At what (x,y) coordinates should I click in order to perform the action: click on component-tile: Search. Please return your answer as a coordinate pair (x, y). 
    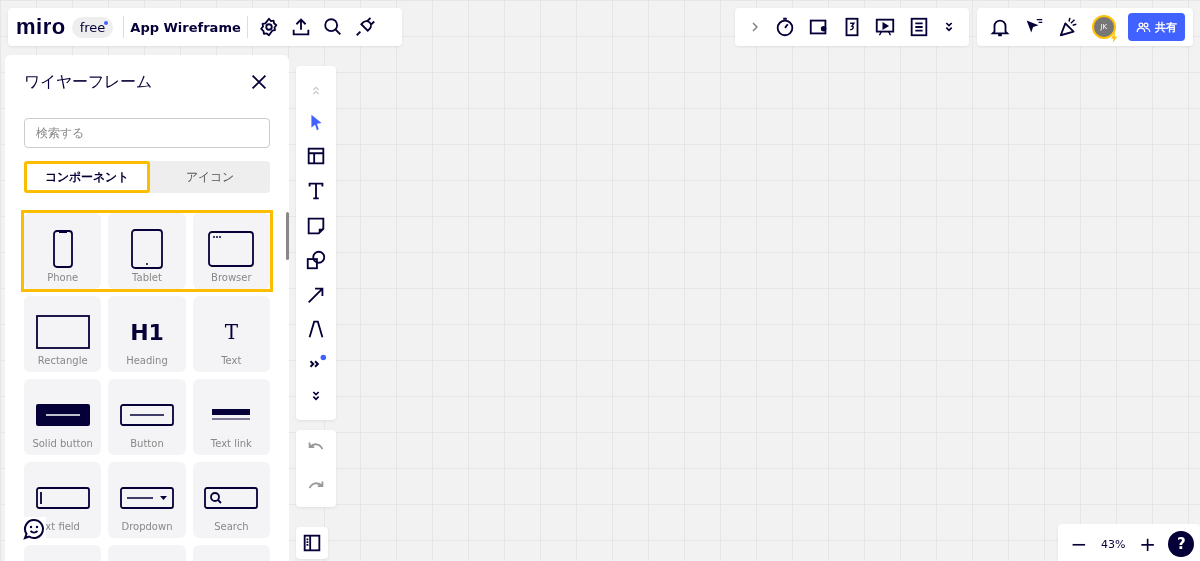
    Looking at the image, I should click on (231, 500).